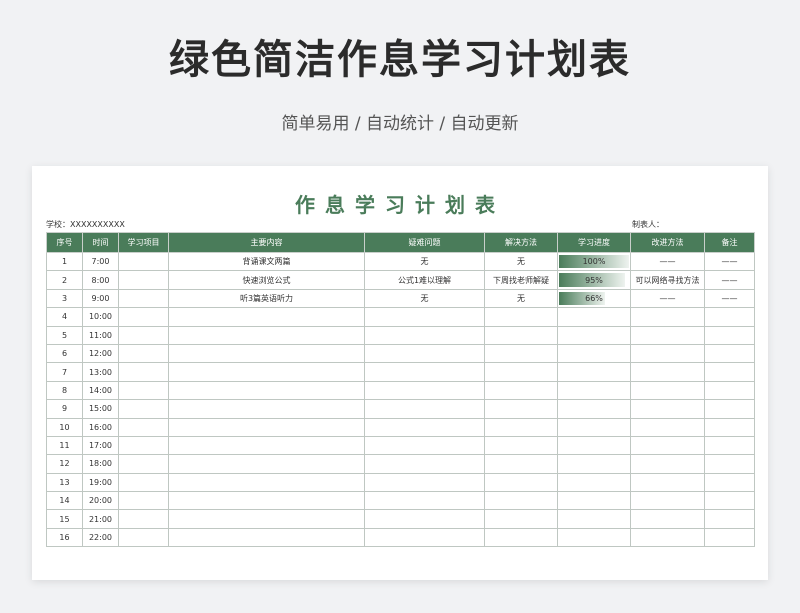 The image size is (800, 613). Describe the element at coordinates (64, 390) in the screenshot. I see `row-no-cell: 8` at that location.